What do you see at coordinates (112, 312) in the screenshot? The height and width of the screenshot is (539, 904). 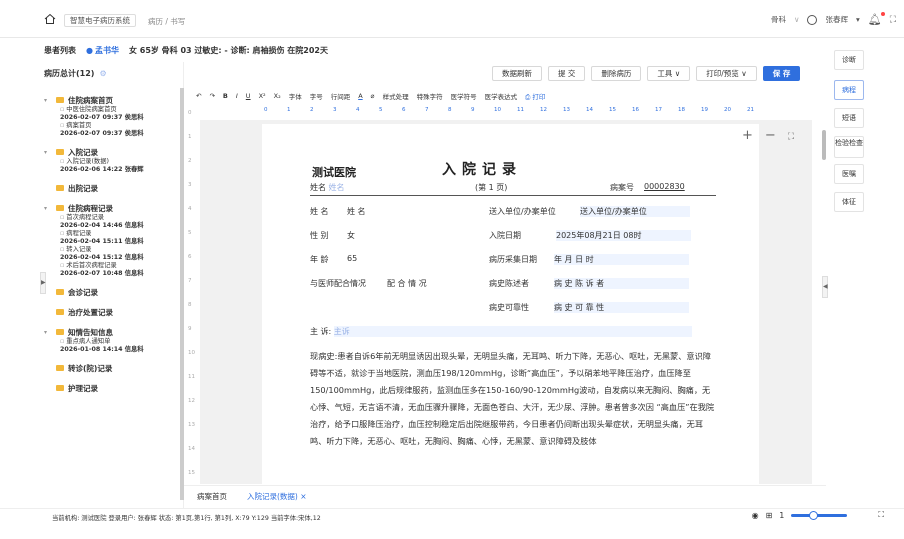 I see `tree-folder: 治疗处置记录` at bounding box center [112, 312].